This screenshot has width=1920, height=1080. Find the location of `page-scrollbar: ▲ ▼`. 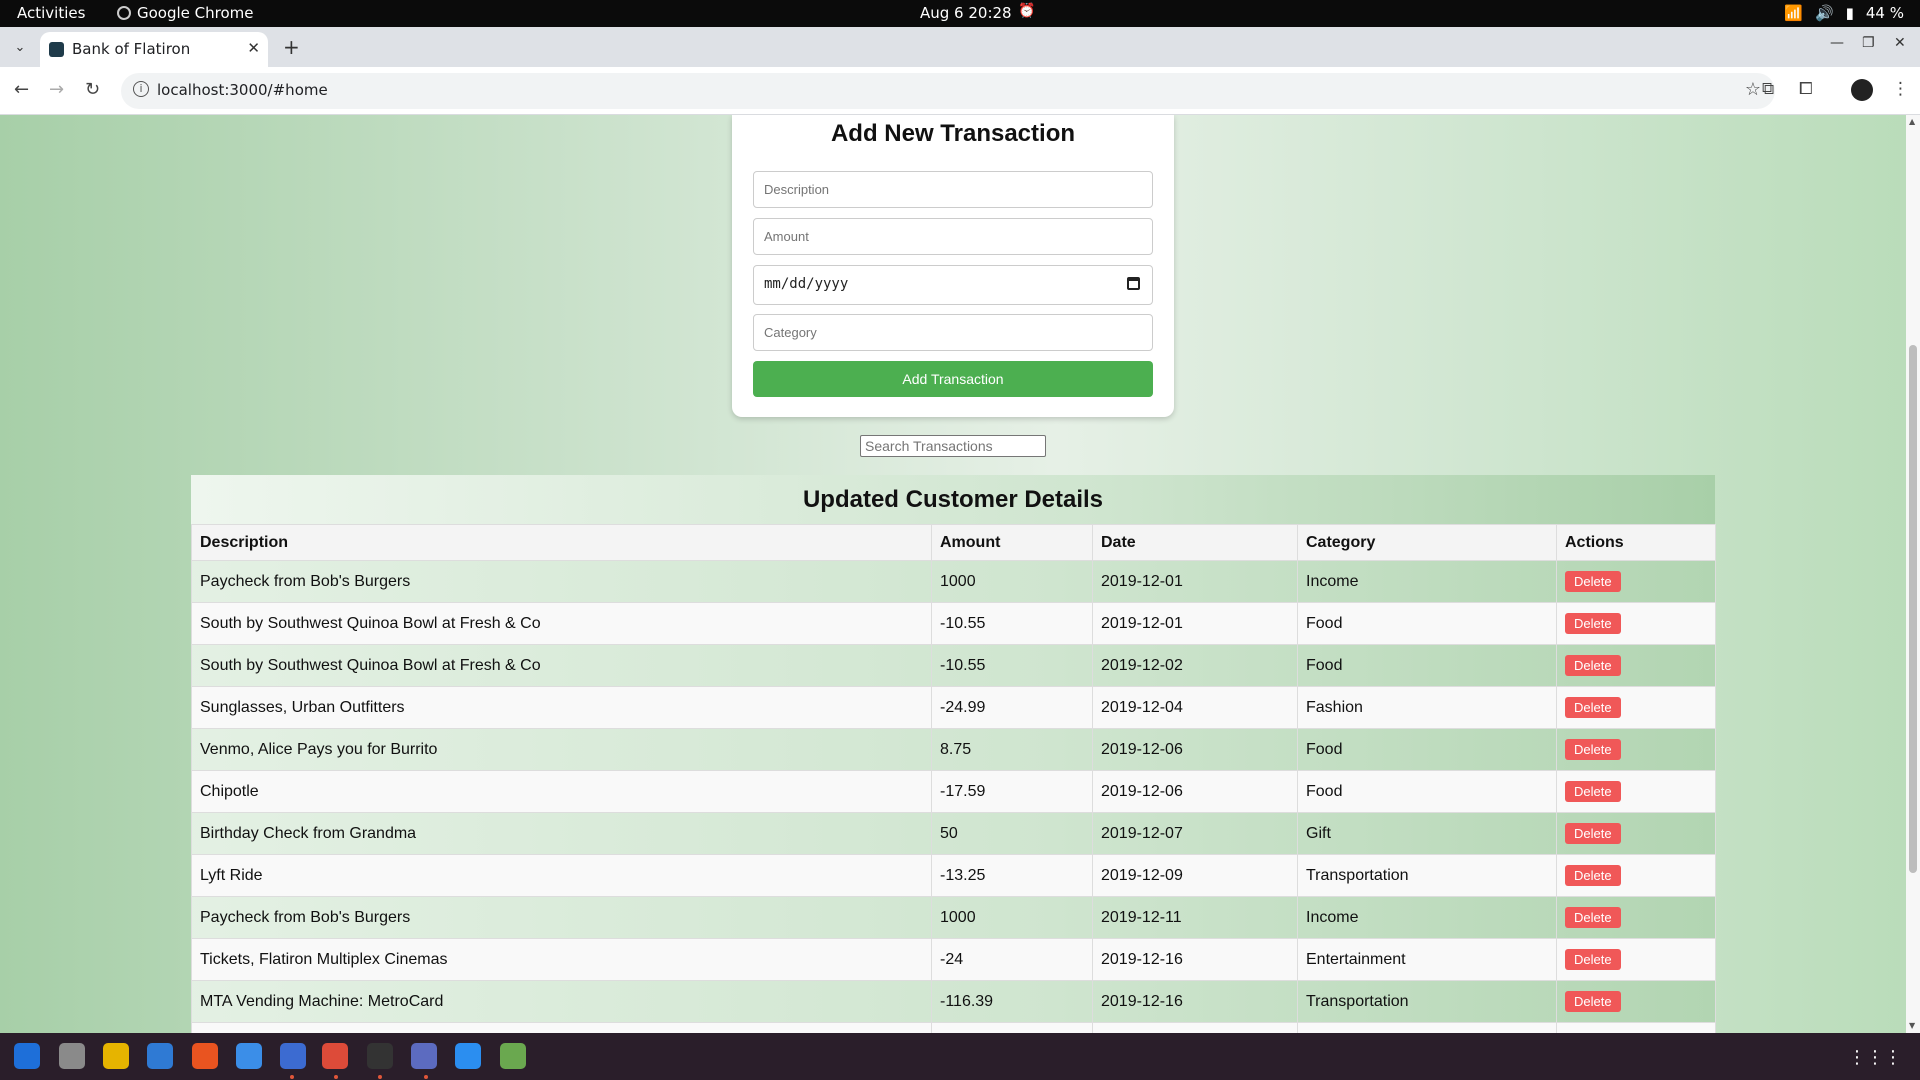

page-scrollbar: ▲ ▼ is located at coordinates (1913, 574).